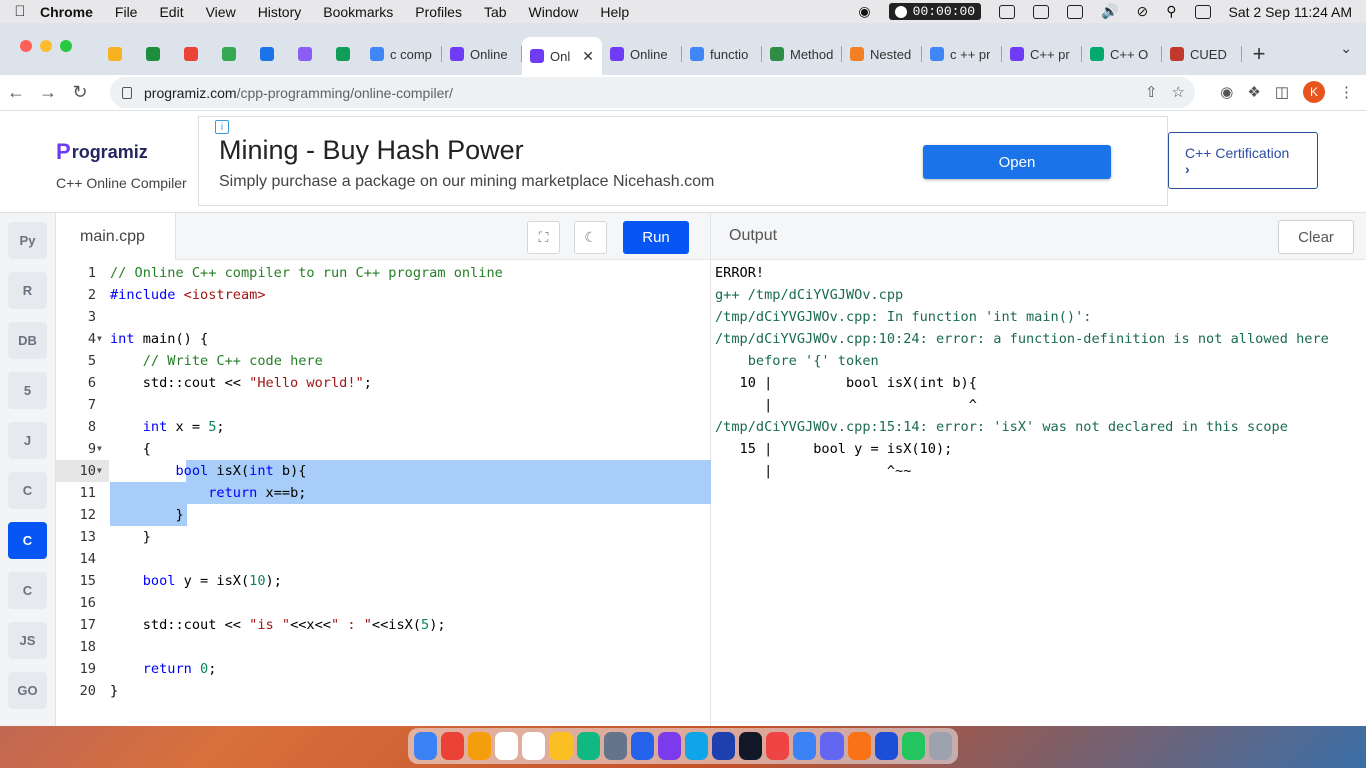  I want to click on keyboard-icon, so click(1075, 11).